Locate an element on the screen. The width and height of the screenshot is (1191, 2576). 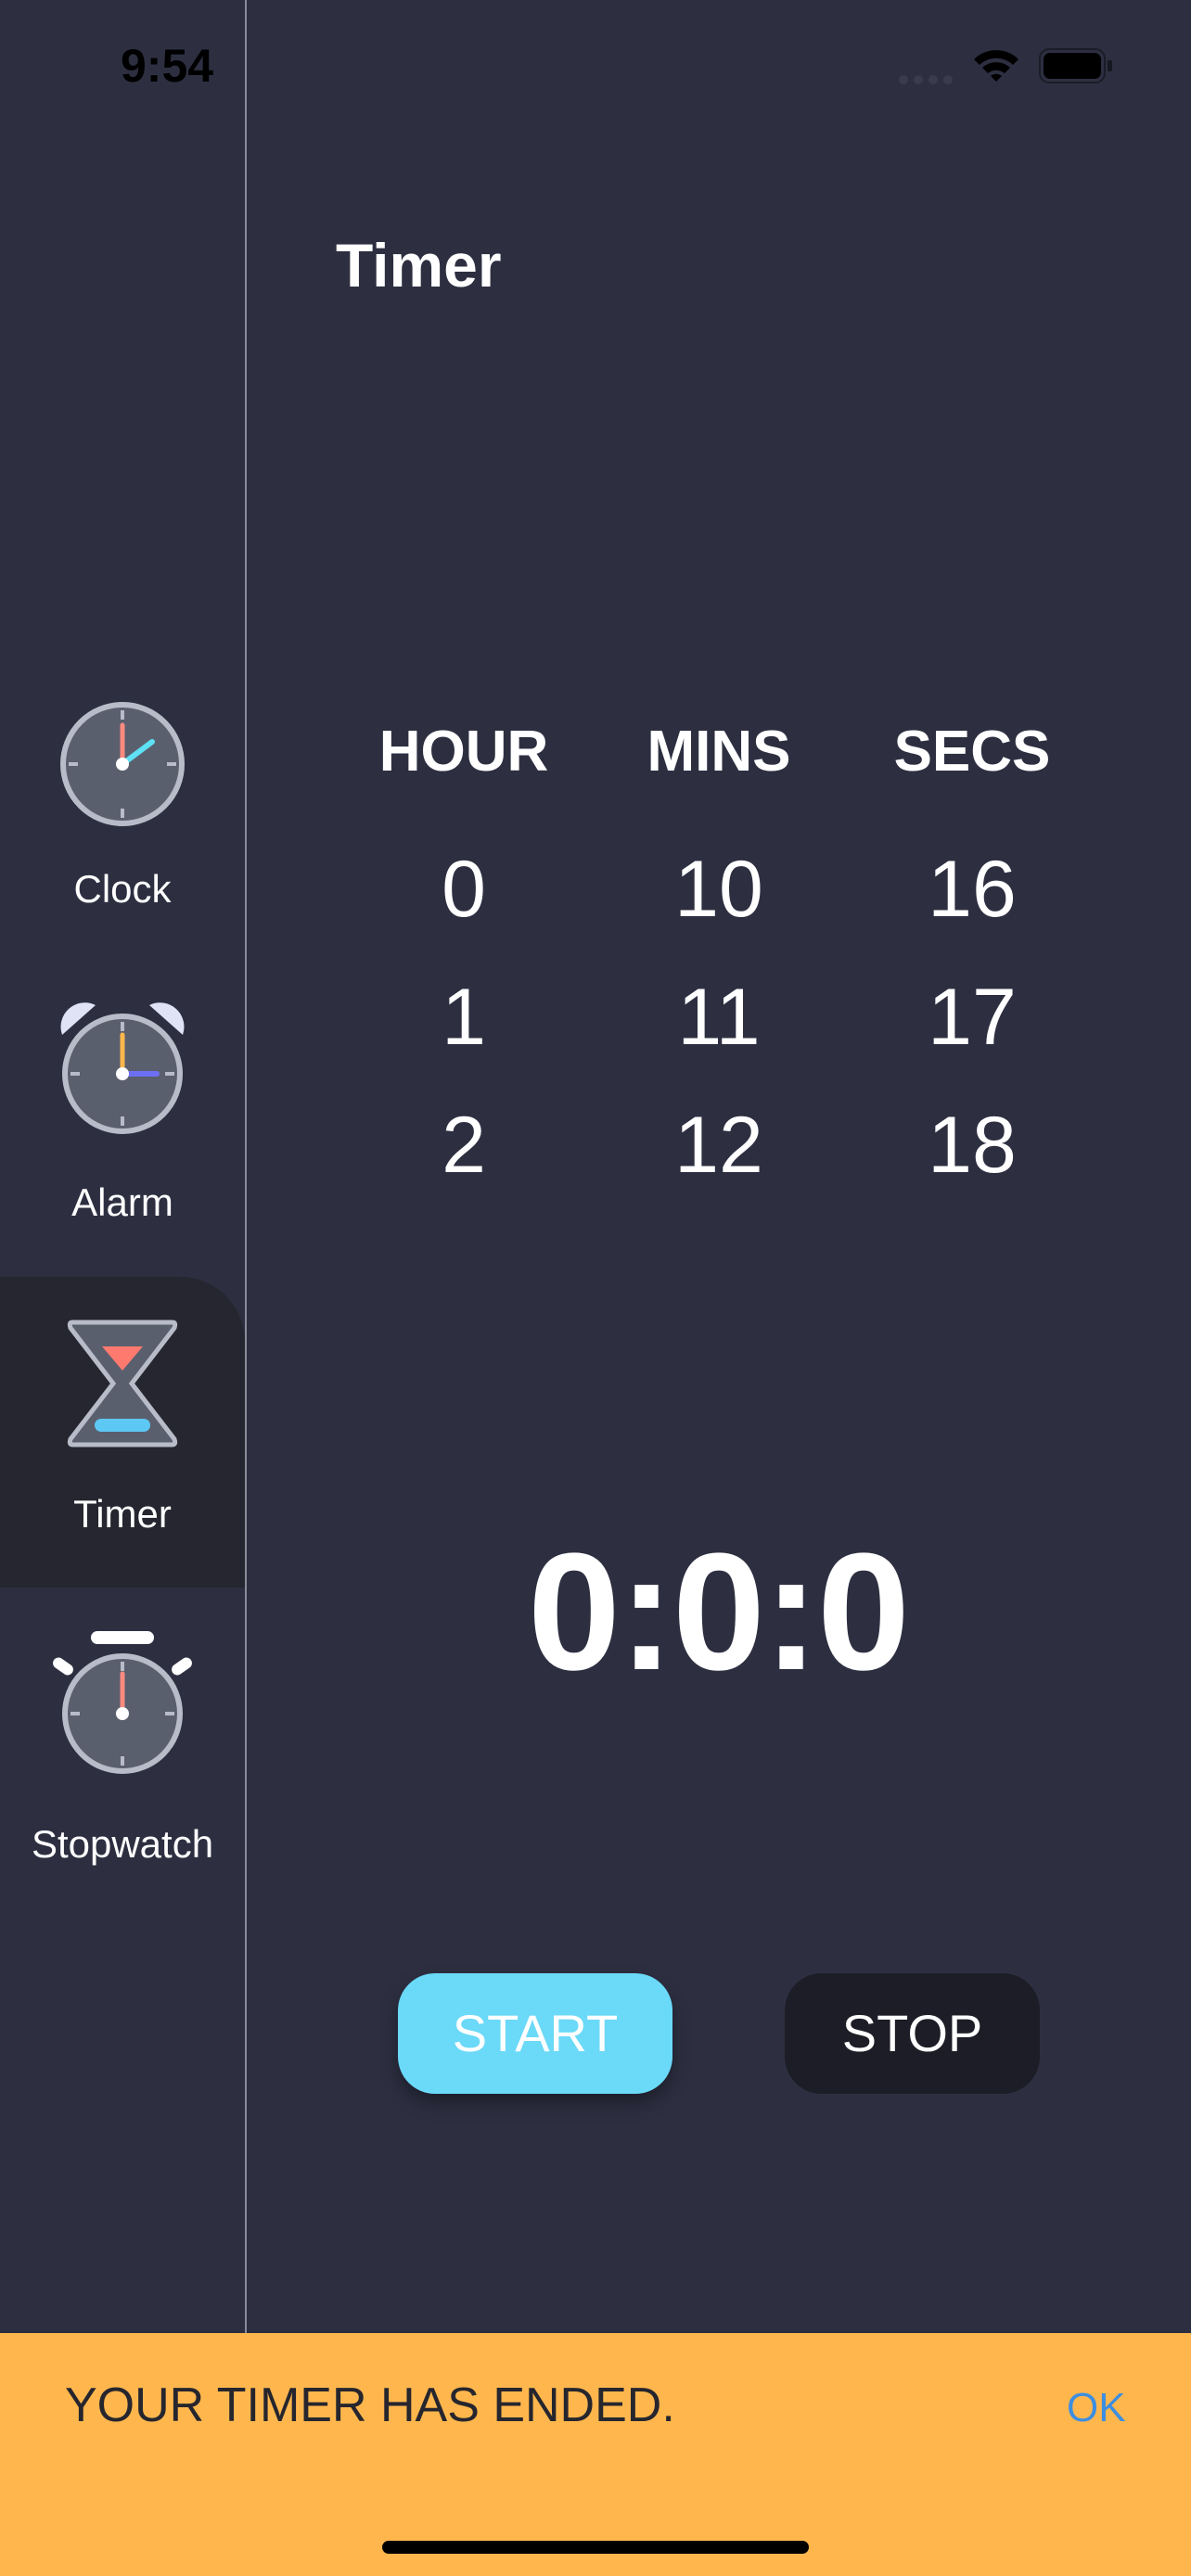
alarm-clock-icon is located at coordinates (122, 1068).